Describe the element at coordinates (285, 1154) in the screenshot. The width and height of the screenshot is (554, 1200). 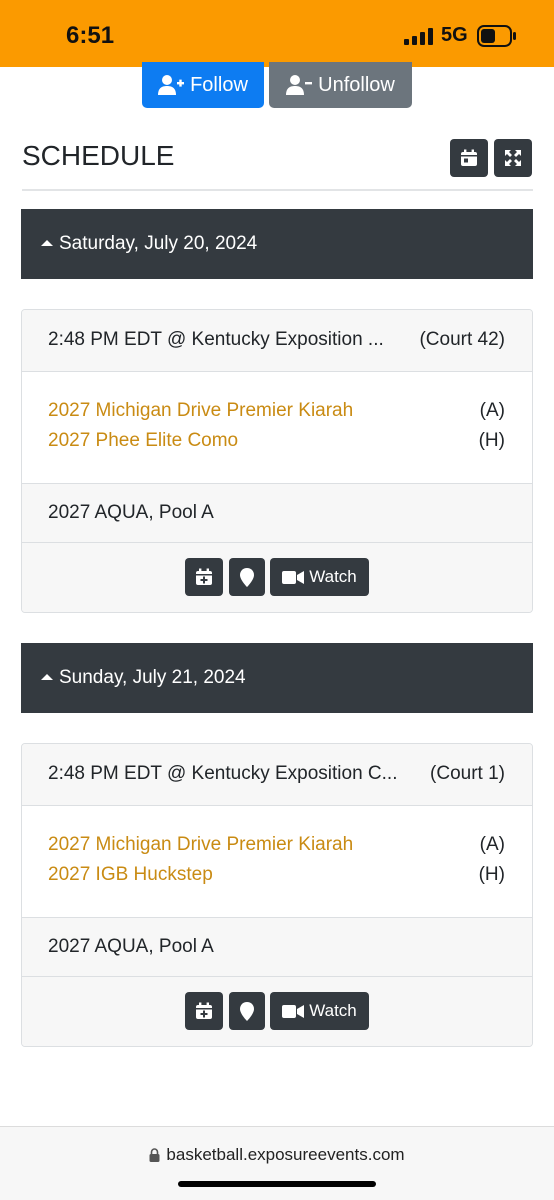
I see `url-text: basketball.exposureevents.com` at that location.